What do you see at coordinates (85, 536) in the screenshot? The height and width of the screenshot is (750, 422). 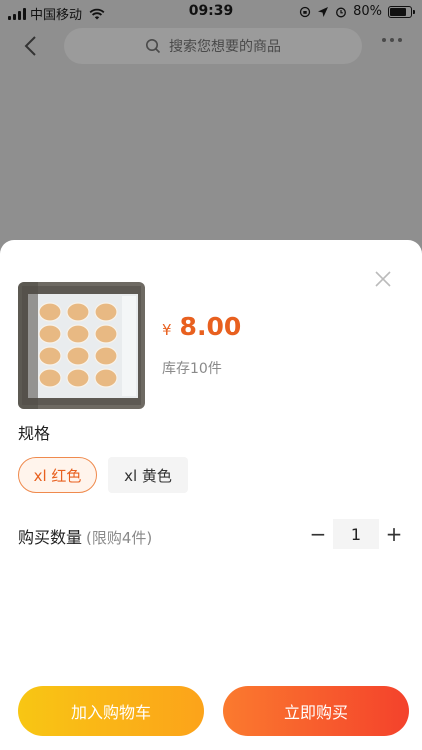 I see `quantity-label: 购买数量 (限购4件)` at bounding box center [85, 536].